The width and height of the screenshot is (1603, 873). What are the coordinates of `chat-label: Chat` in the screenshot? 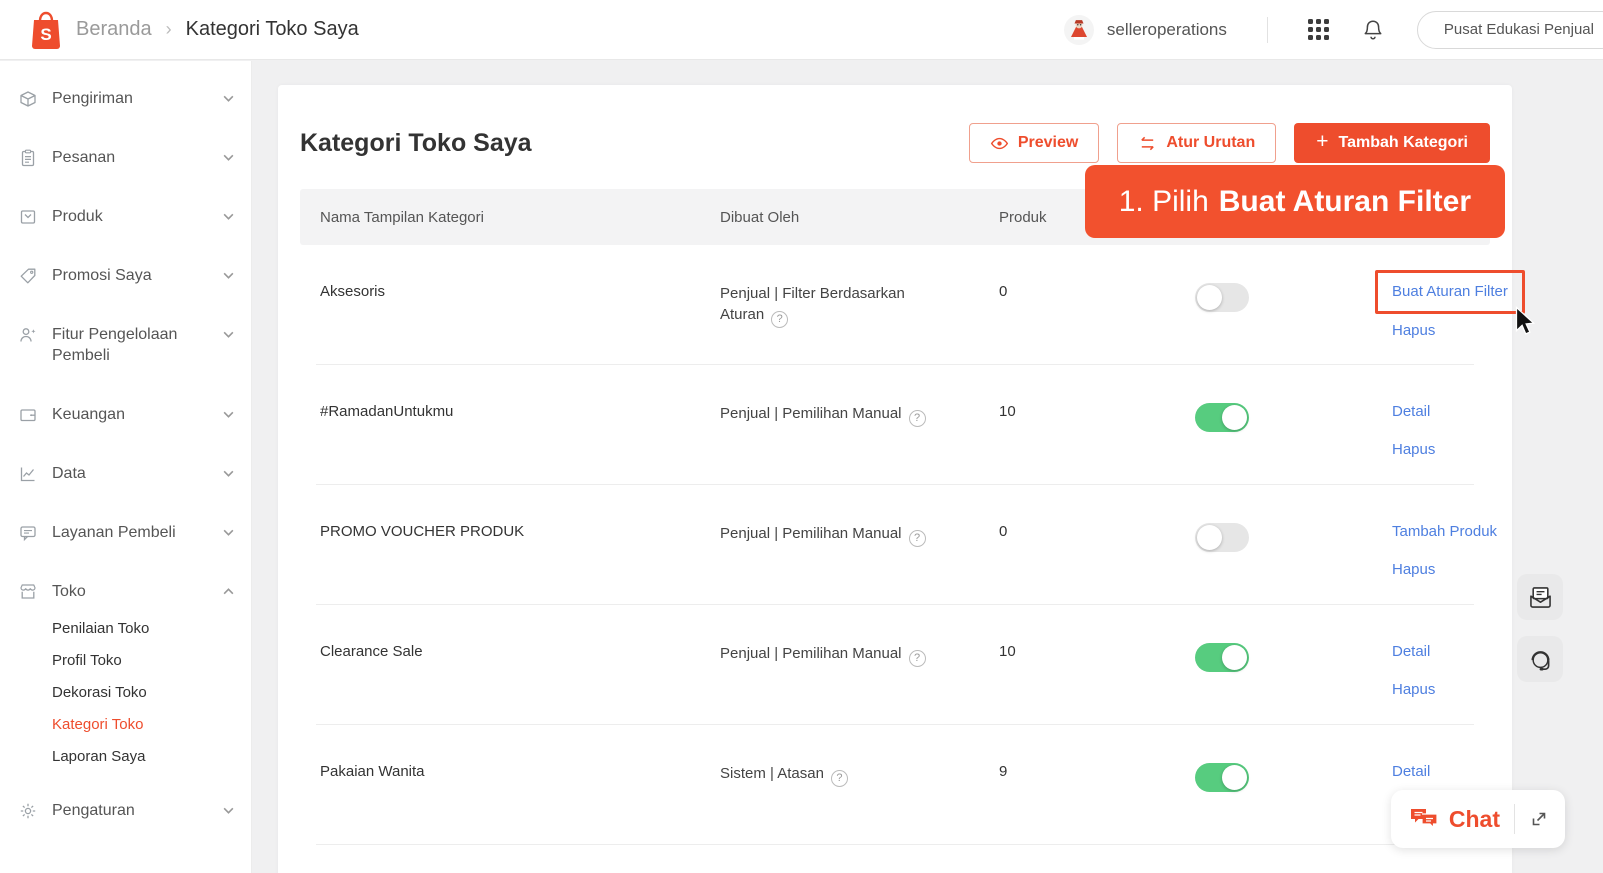 It's located at (1474, 818).